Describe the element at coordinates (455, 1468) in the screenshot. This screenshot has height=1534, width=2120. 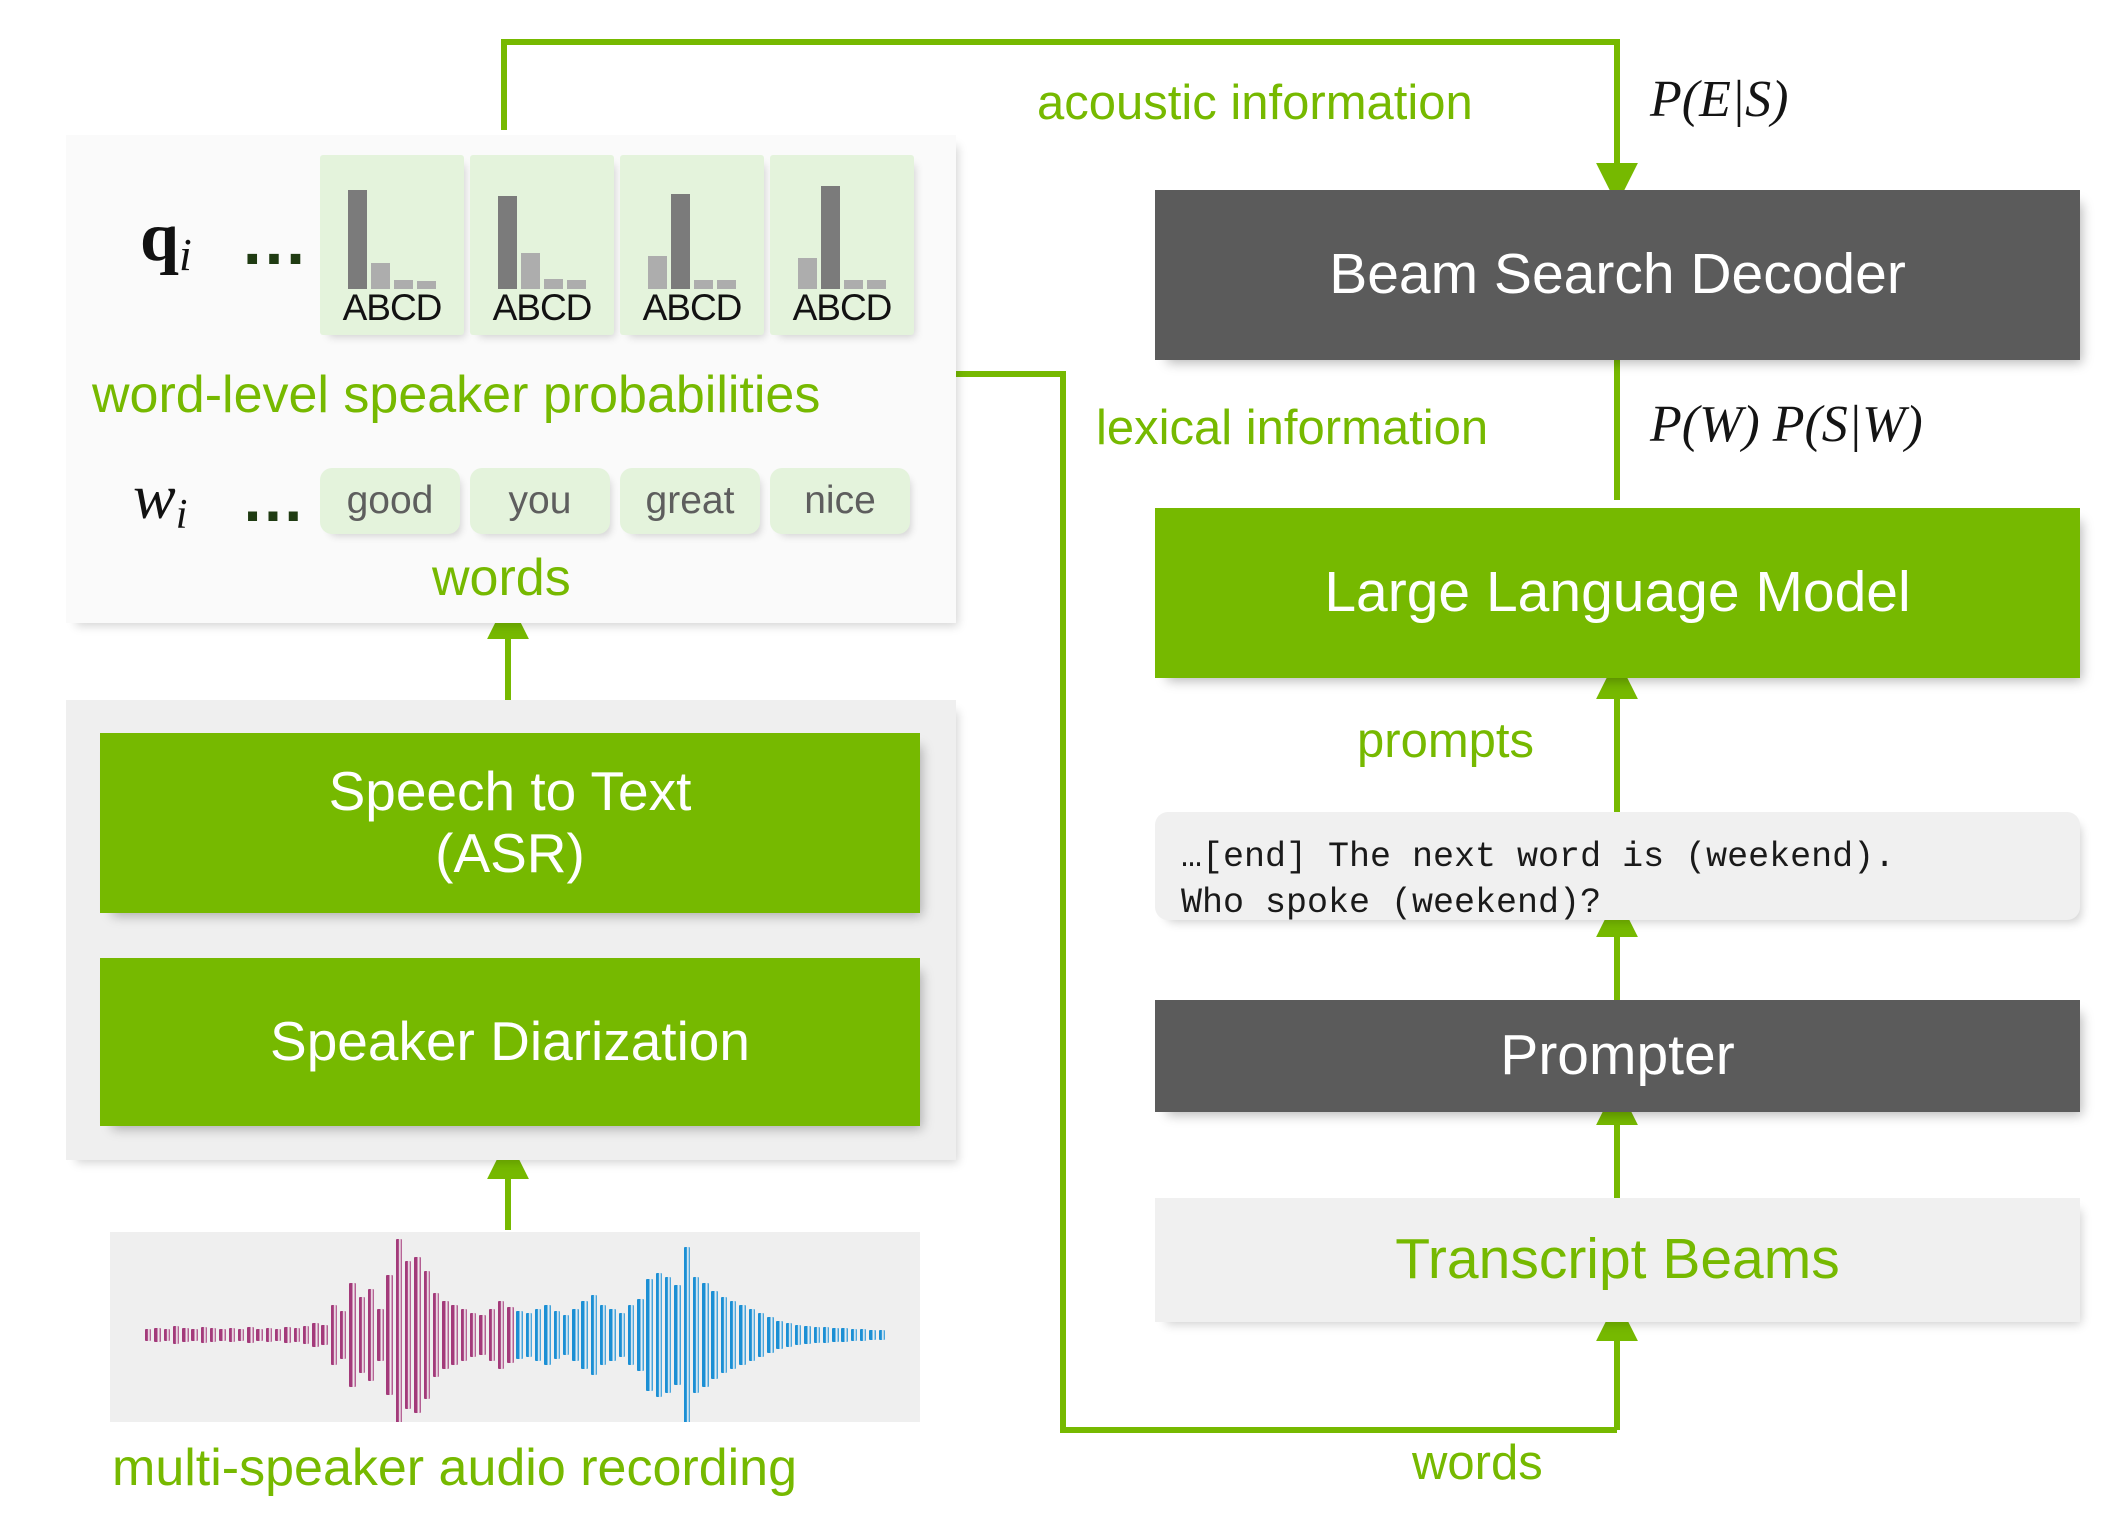
I see `multi-speaker-audio-caption: multi-speaker audio recording` at that location.